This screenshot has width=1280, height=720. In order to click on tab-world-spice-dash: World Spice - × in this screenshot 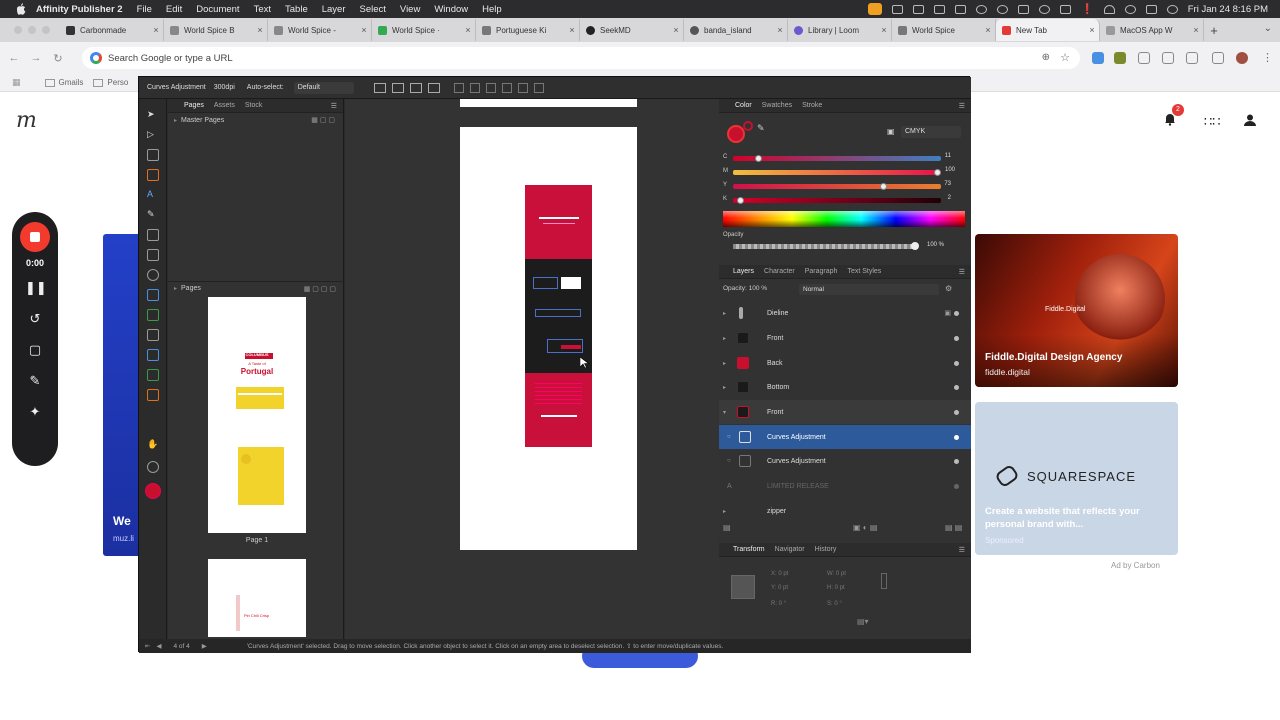, I will do `click(320, 30)`.